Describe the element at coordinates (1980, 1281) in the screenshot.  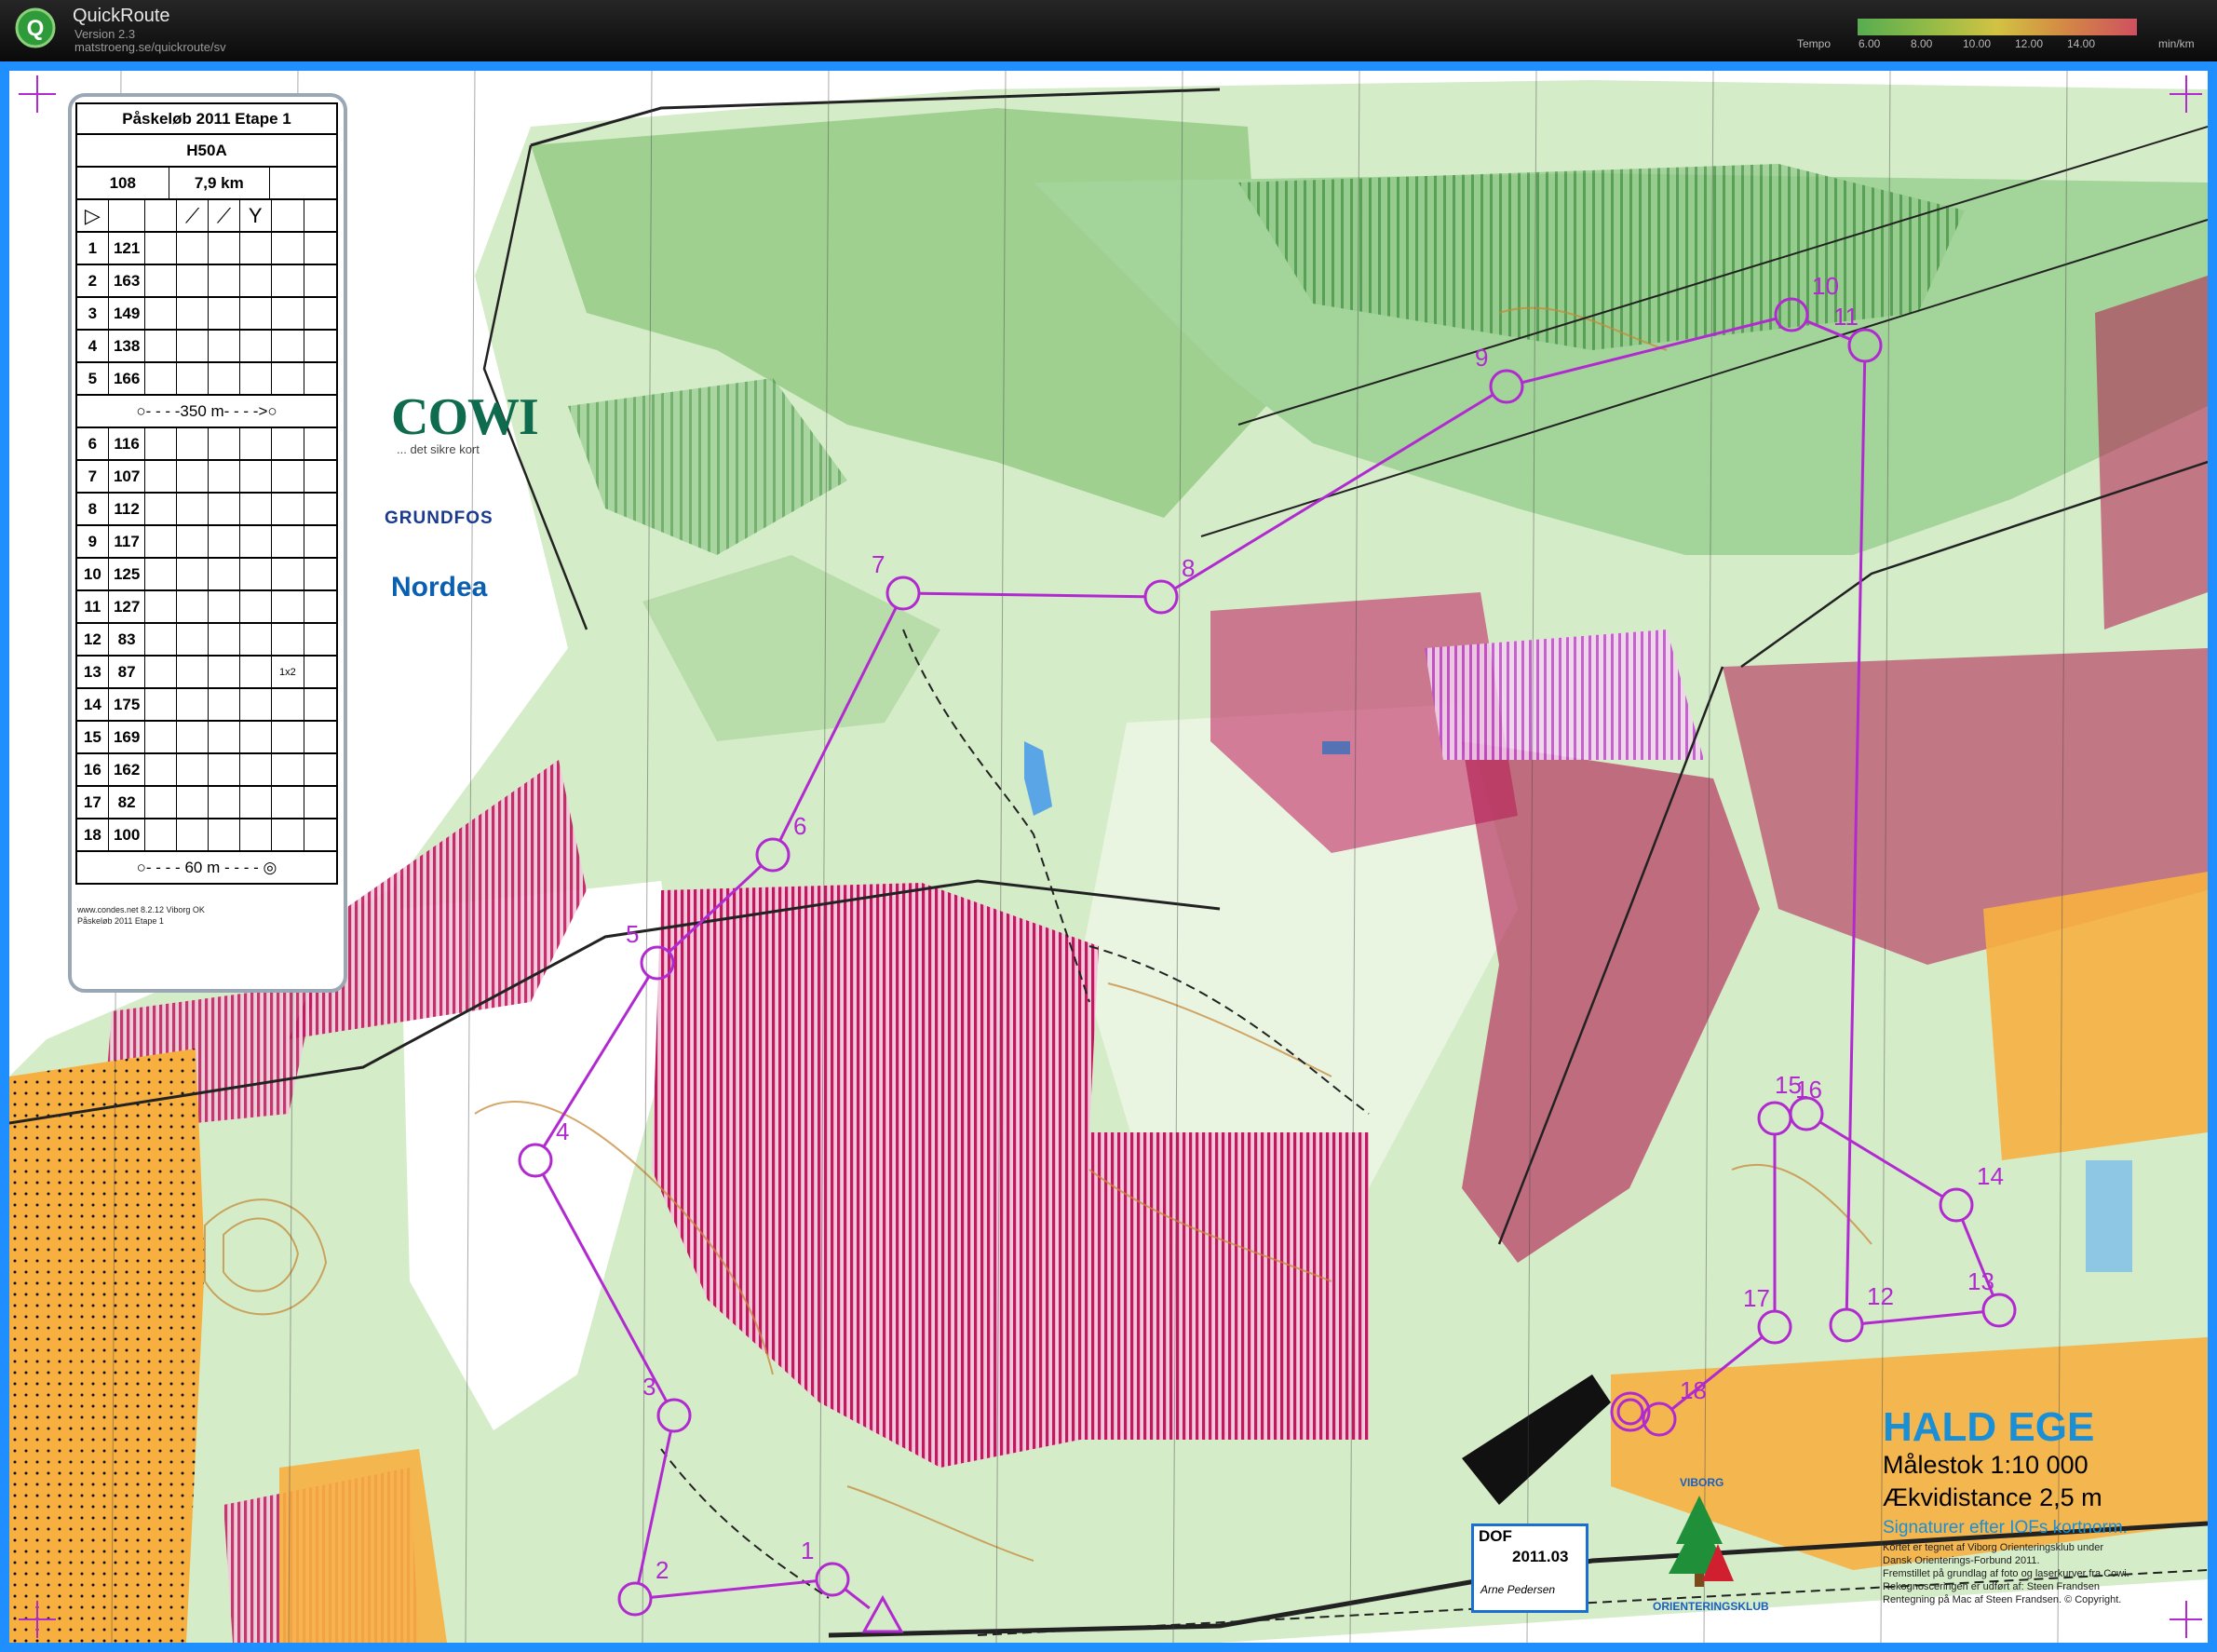
I see `control-label: 13` at that location.